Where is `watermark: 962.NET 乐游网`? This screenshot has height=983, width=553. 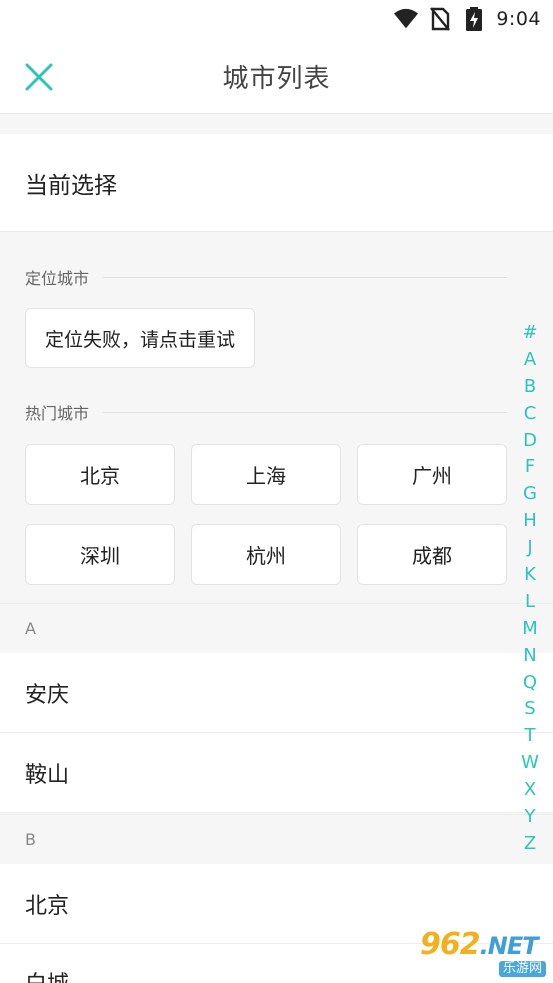 watermark: 962.NET 乐游网 is located at coordinates (482, 953).